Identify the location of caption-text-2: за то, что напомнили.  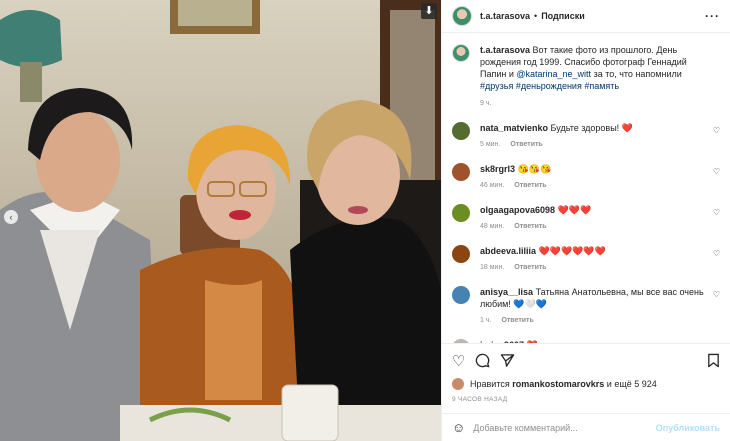
(636, 74).